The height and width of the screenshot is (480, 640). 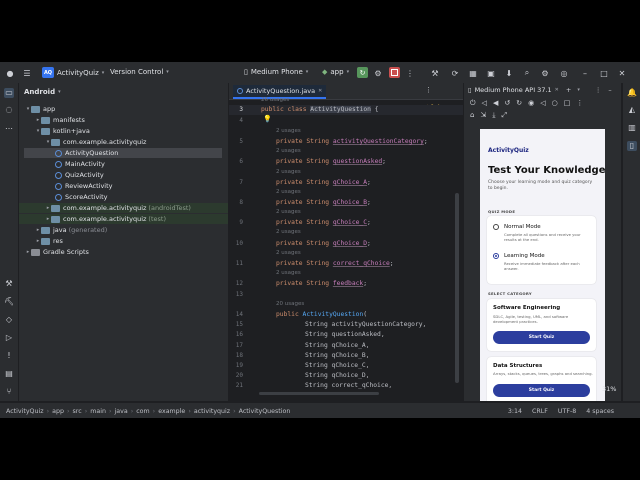 What do you see at coordinates (509, 73) in the screenshot?
I see `sdk-icon: ⬇` at bounding box center [509, 73].